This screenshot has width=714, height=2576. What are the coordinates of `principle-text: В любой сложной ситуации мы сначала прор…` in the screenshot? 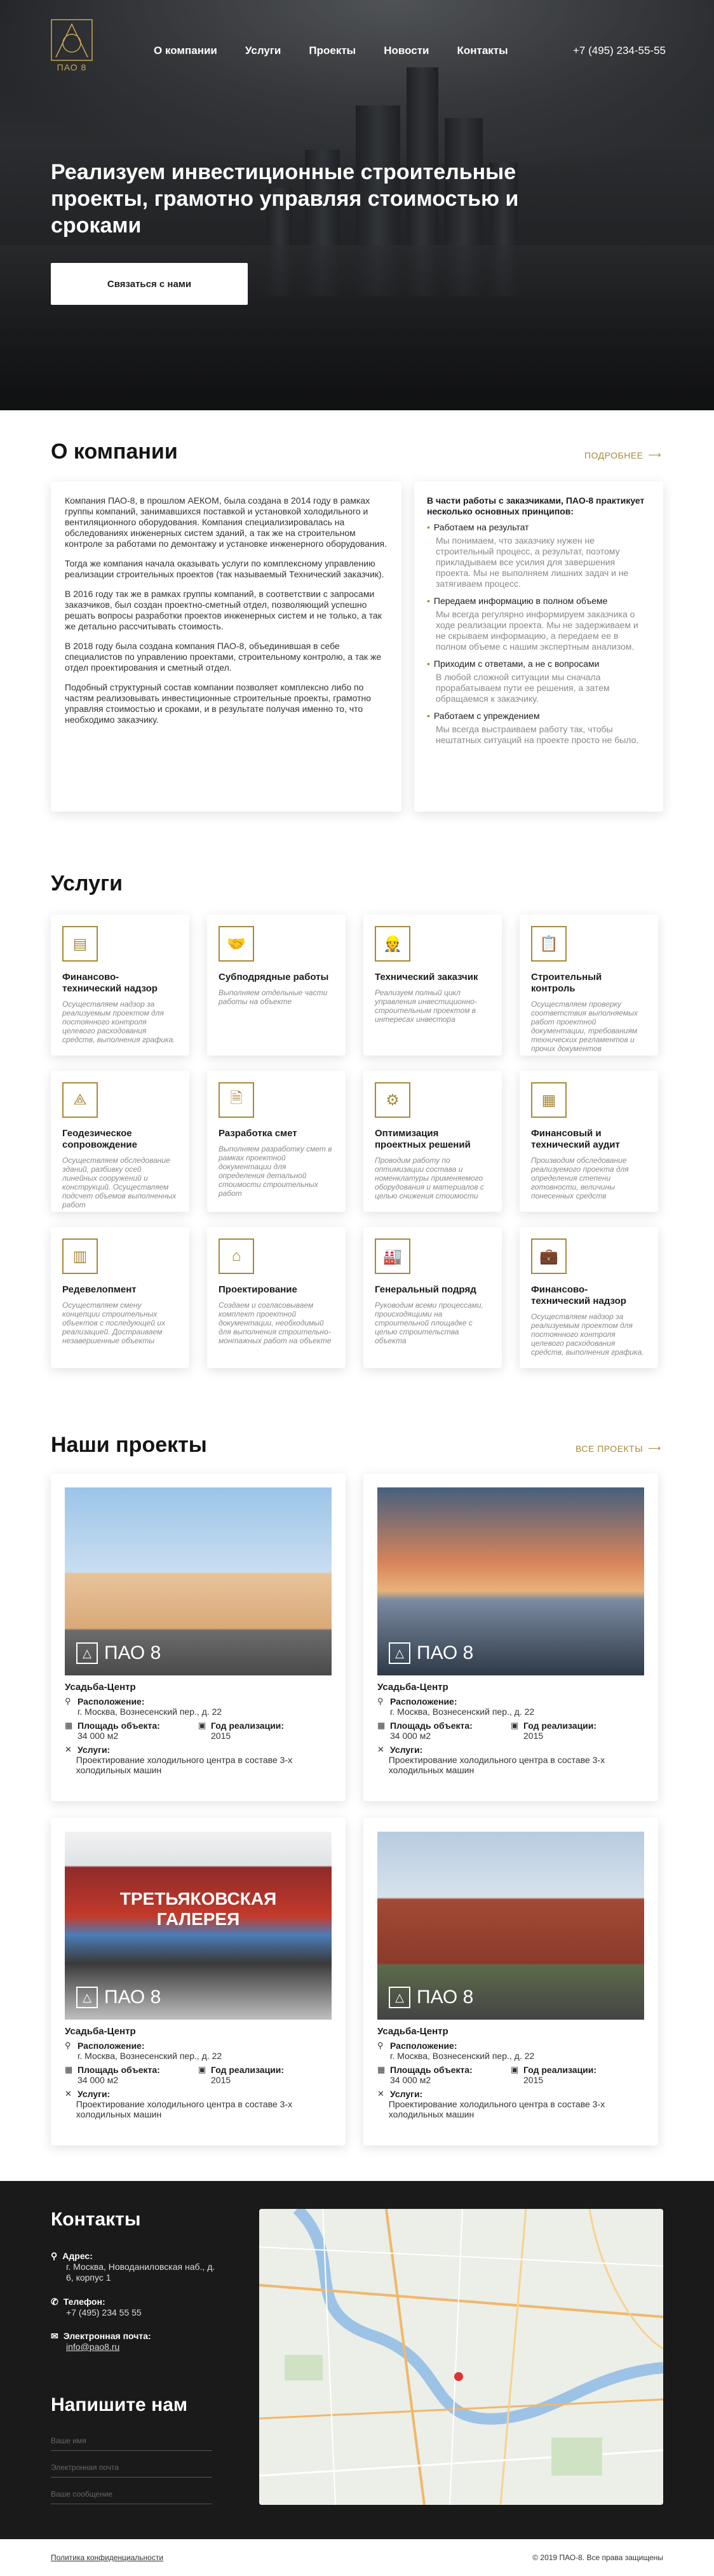 It's located at (523, 688).